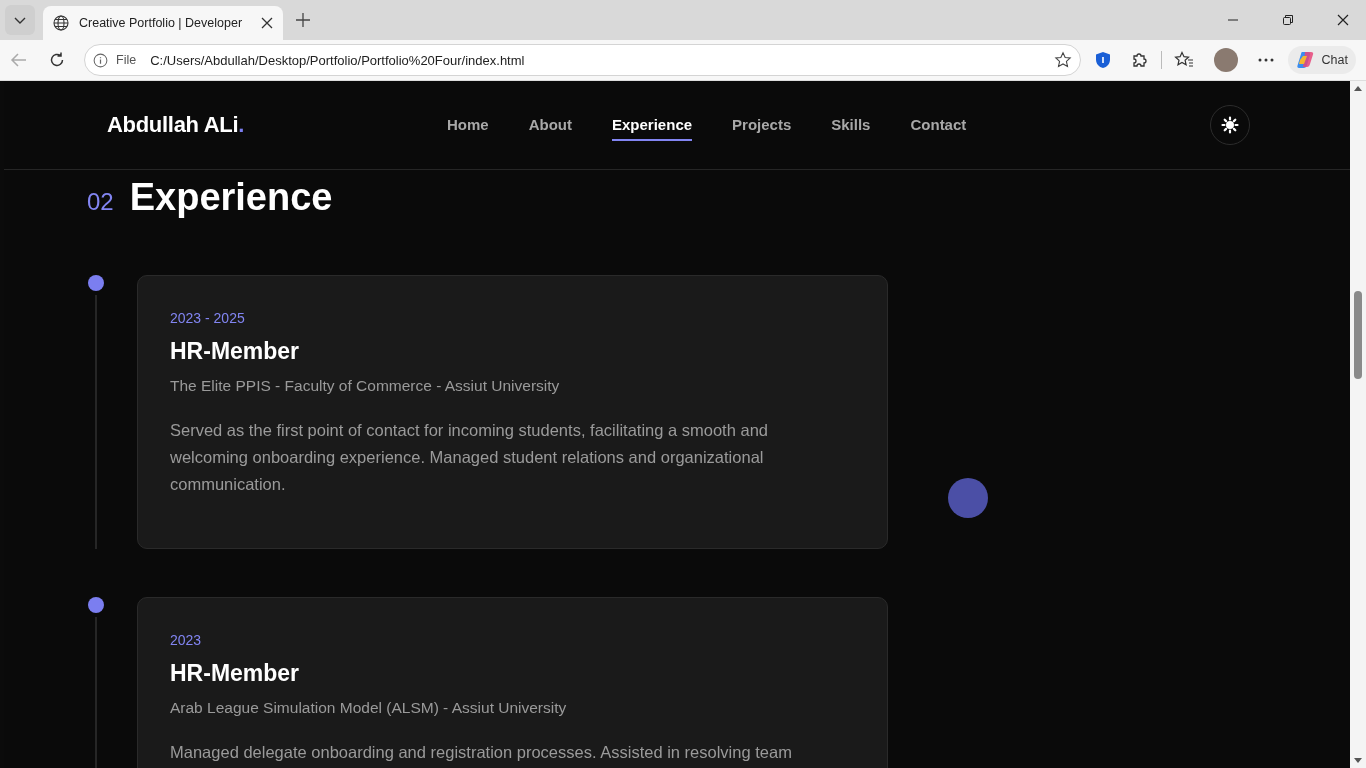 This screenshot has width=1366, height=768. What do you see at coordinates (365, 386) in the screenshot?
I see `organization-text: The Elite PPIS - Faculty of Commerce - Assiut University` at bounding box center [365, 386].